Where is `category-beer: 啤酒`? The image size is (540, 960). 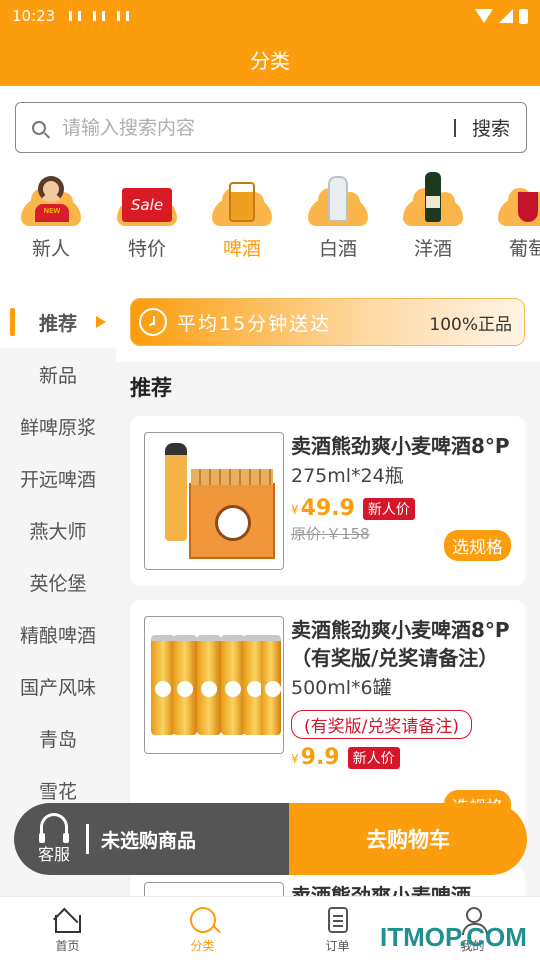 category-beer: 啤酒 is located at coordinates (242, 214).